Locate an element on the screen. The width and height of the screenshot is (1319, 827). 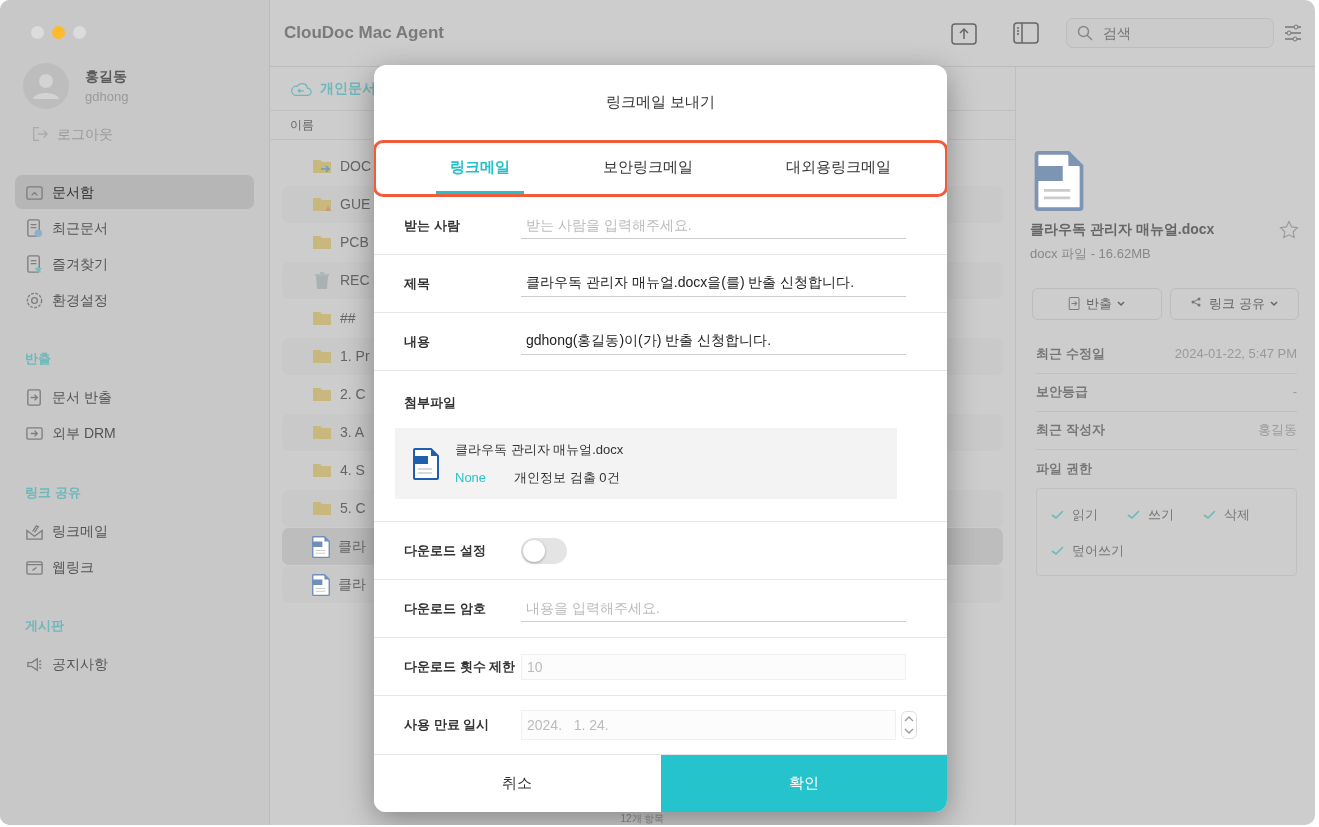
field-label: 제목 is located at coordinates (417, 283).